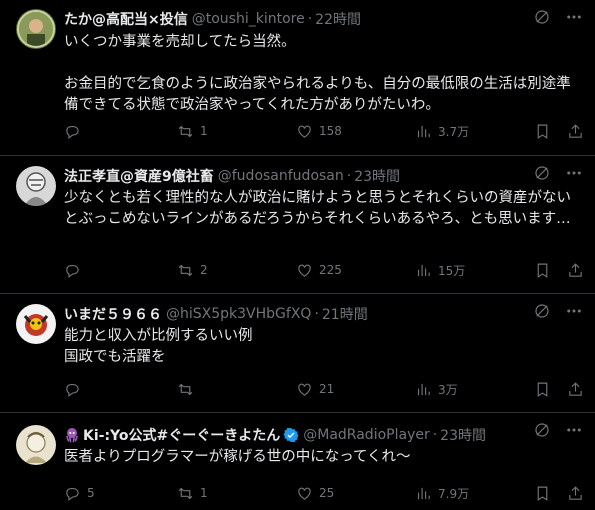 This screenshot has height=510, width=595. I want to click on like-button: 25, so click(315, 493).